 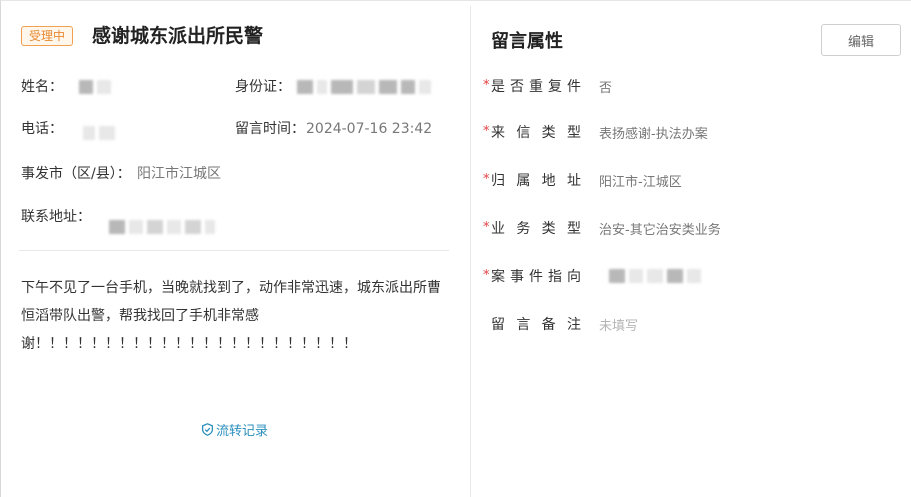 I want to click on attr-label-remark: 留言备注, so click(x=536, y=325).